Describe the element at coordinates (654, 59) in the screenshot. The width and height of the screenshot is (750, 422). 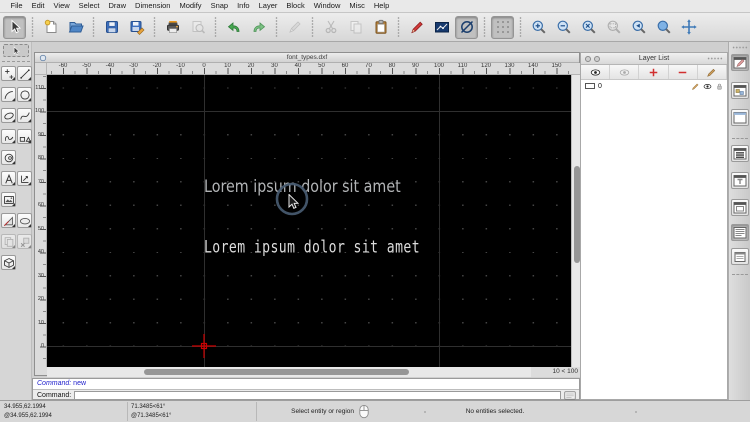
I see `layer-panel-header: Layer List` at that location.